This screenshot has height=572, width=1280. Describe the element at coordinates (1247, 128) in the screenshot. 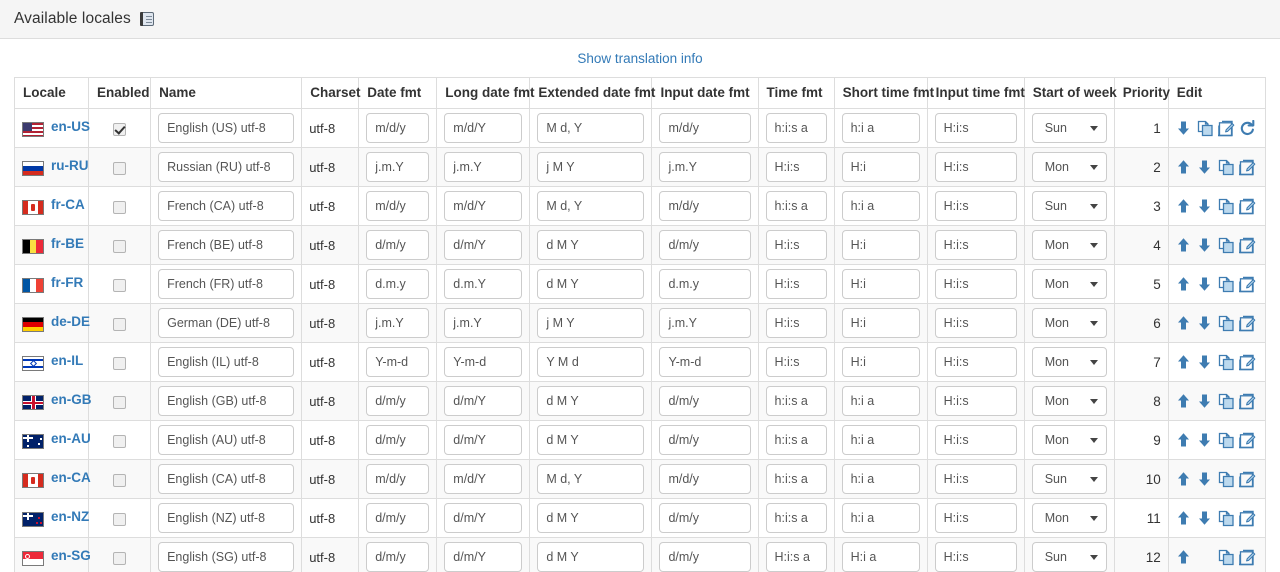

I see `refresh-icon` at that location.